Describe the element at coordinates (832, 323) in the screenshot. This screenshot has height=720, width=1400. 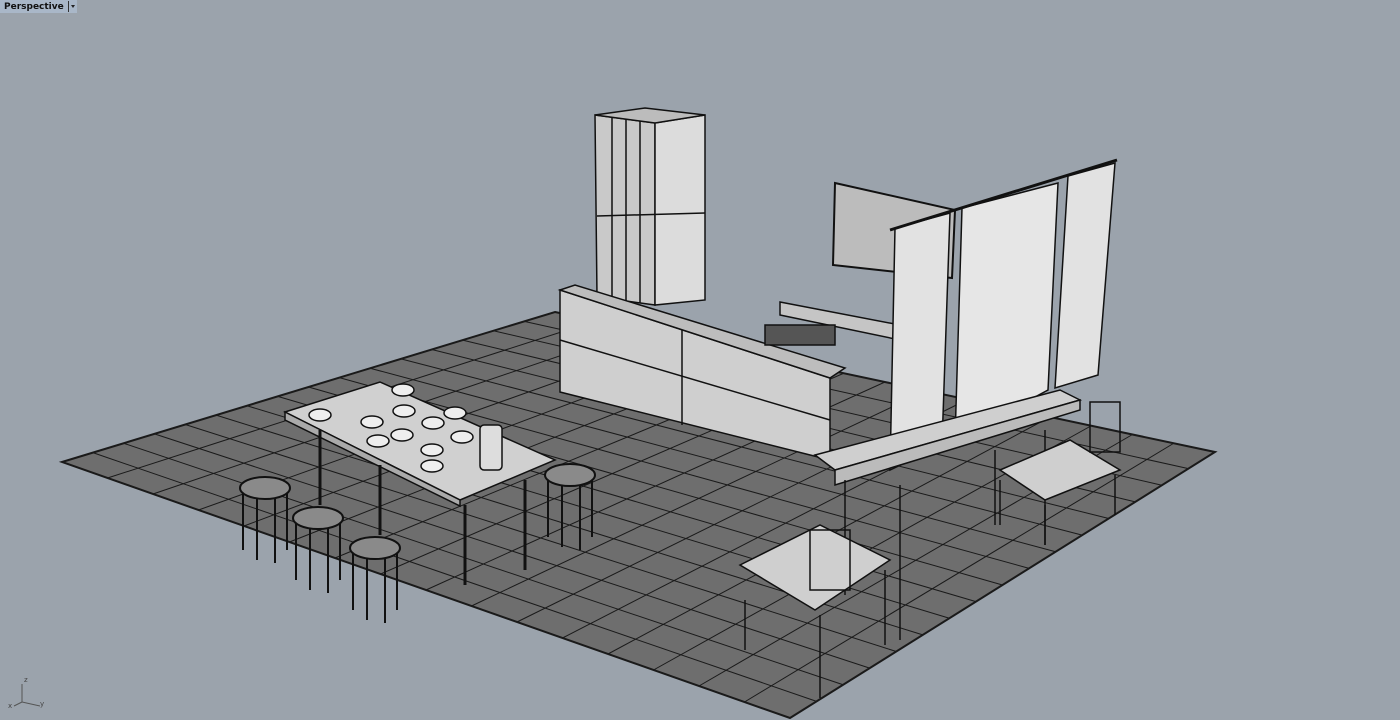
I see `counter` at that location.